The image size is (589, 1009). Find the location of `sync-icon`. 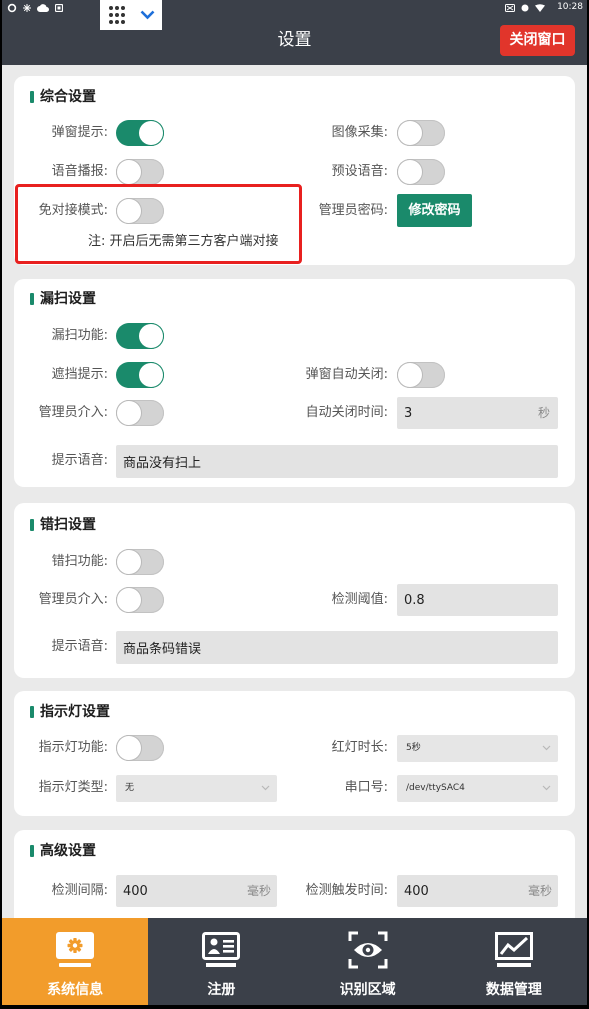

sync-icon is located at coordinates (12, 8).